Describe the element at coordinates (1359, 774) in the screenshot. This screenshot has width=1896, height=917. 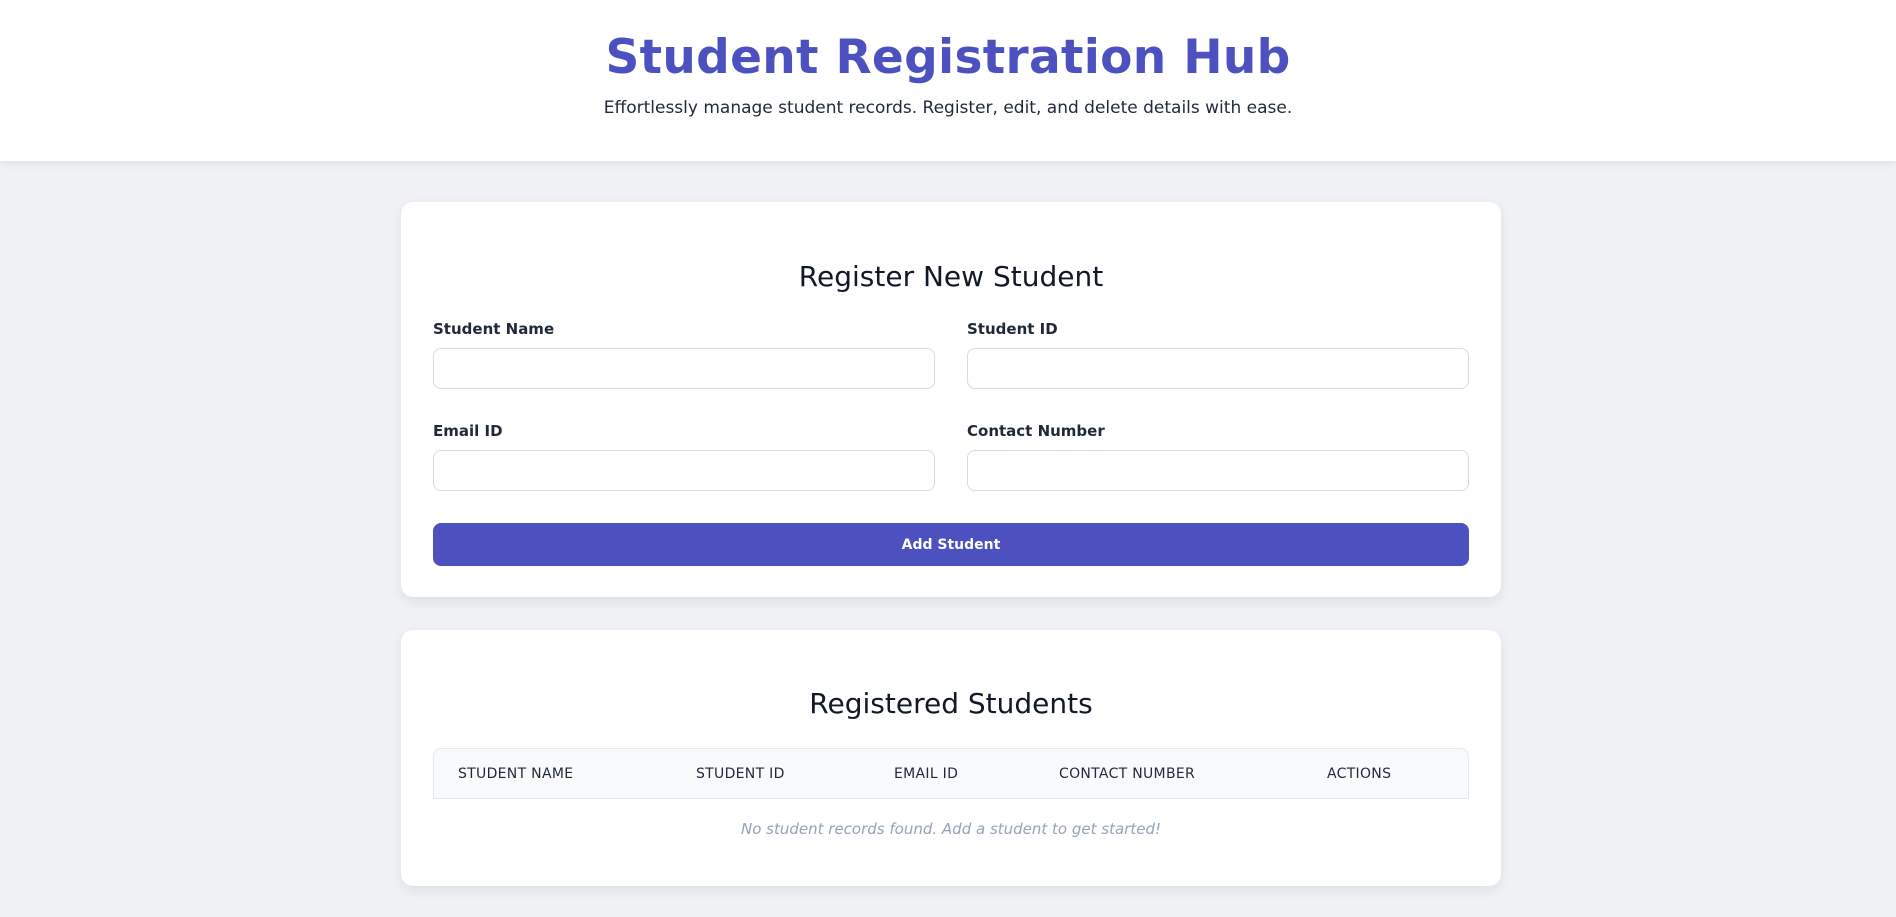
I see `column-header-actions: ACTIONS` at that location.